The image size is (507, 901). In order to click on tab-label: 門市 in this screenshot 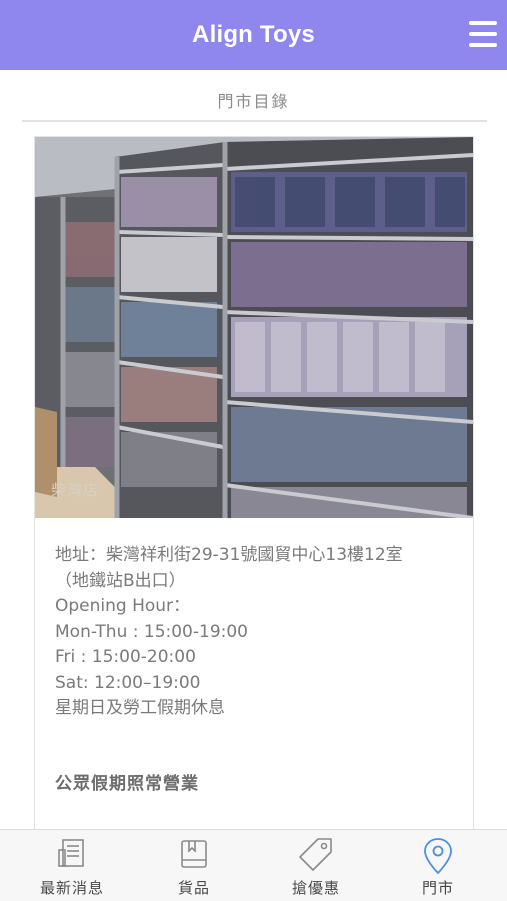, I will do `click(437, 888)`.